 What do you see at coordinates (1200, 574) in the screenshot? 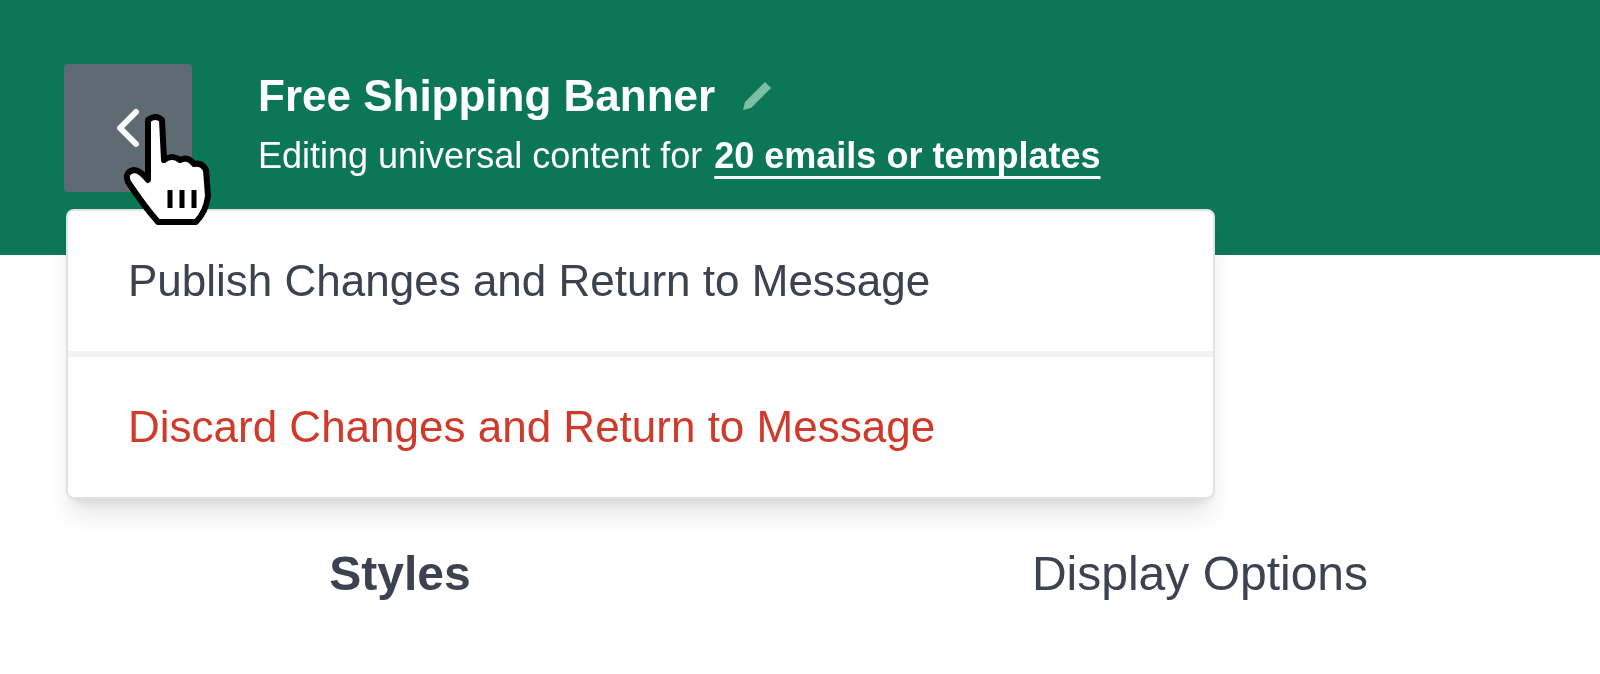
I see `tab: Display Options` at bounding box center [1200, 574].